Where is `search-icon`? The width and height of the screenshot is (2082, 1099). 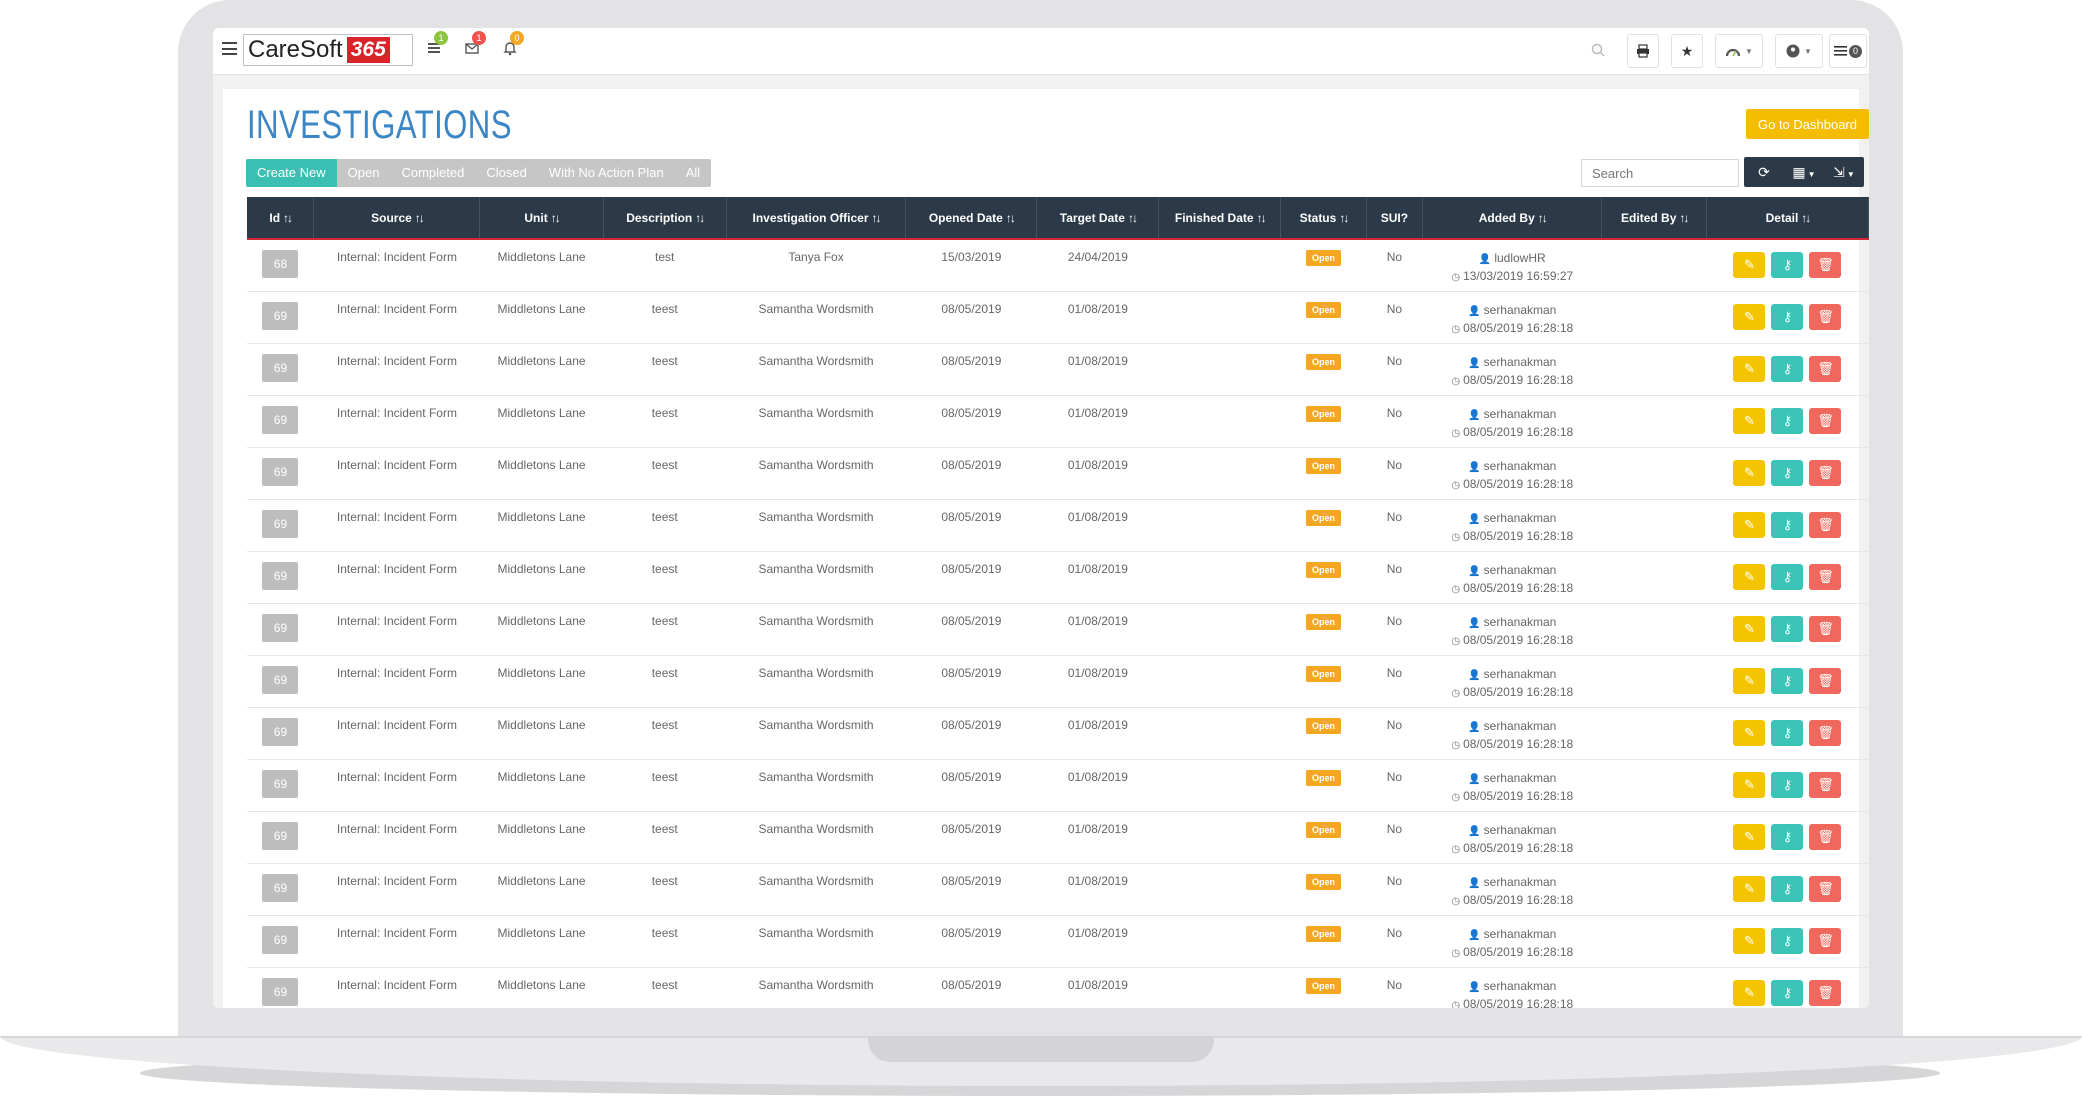
search-icon is located at coordinates (1598, 52).